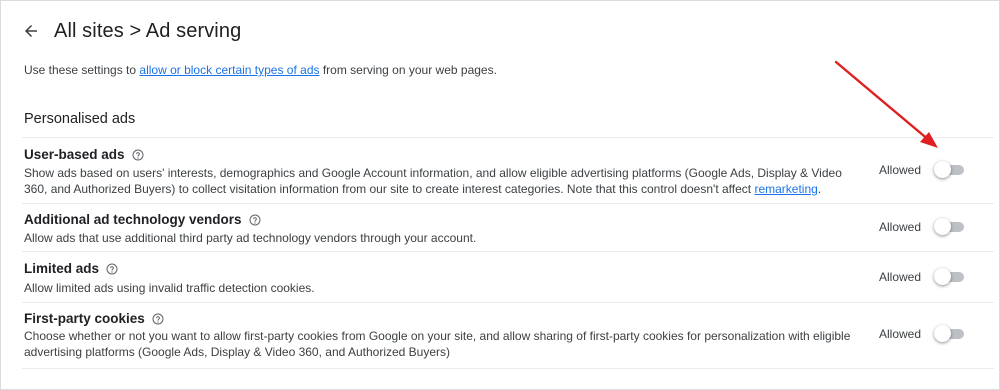 This screenshot has width=1000, height=390. I want to click on user-based-ads-toggle, so click(949, 169).